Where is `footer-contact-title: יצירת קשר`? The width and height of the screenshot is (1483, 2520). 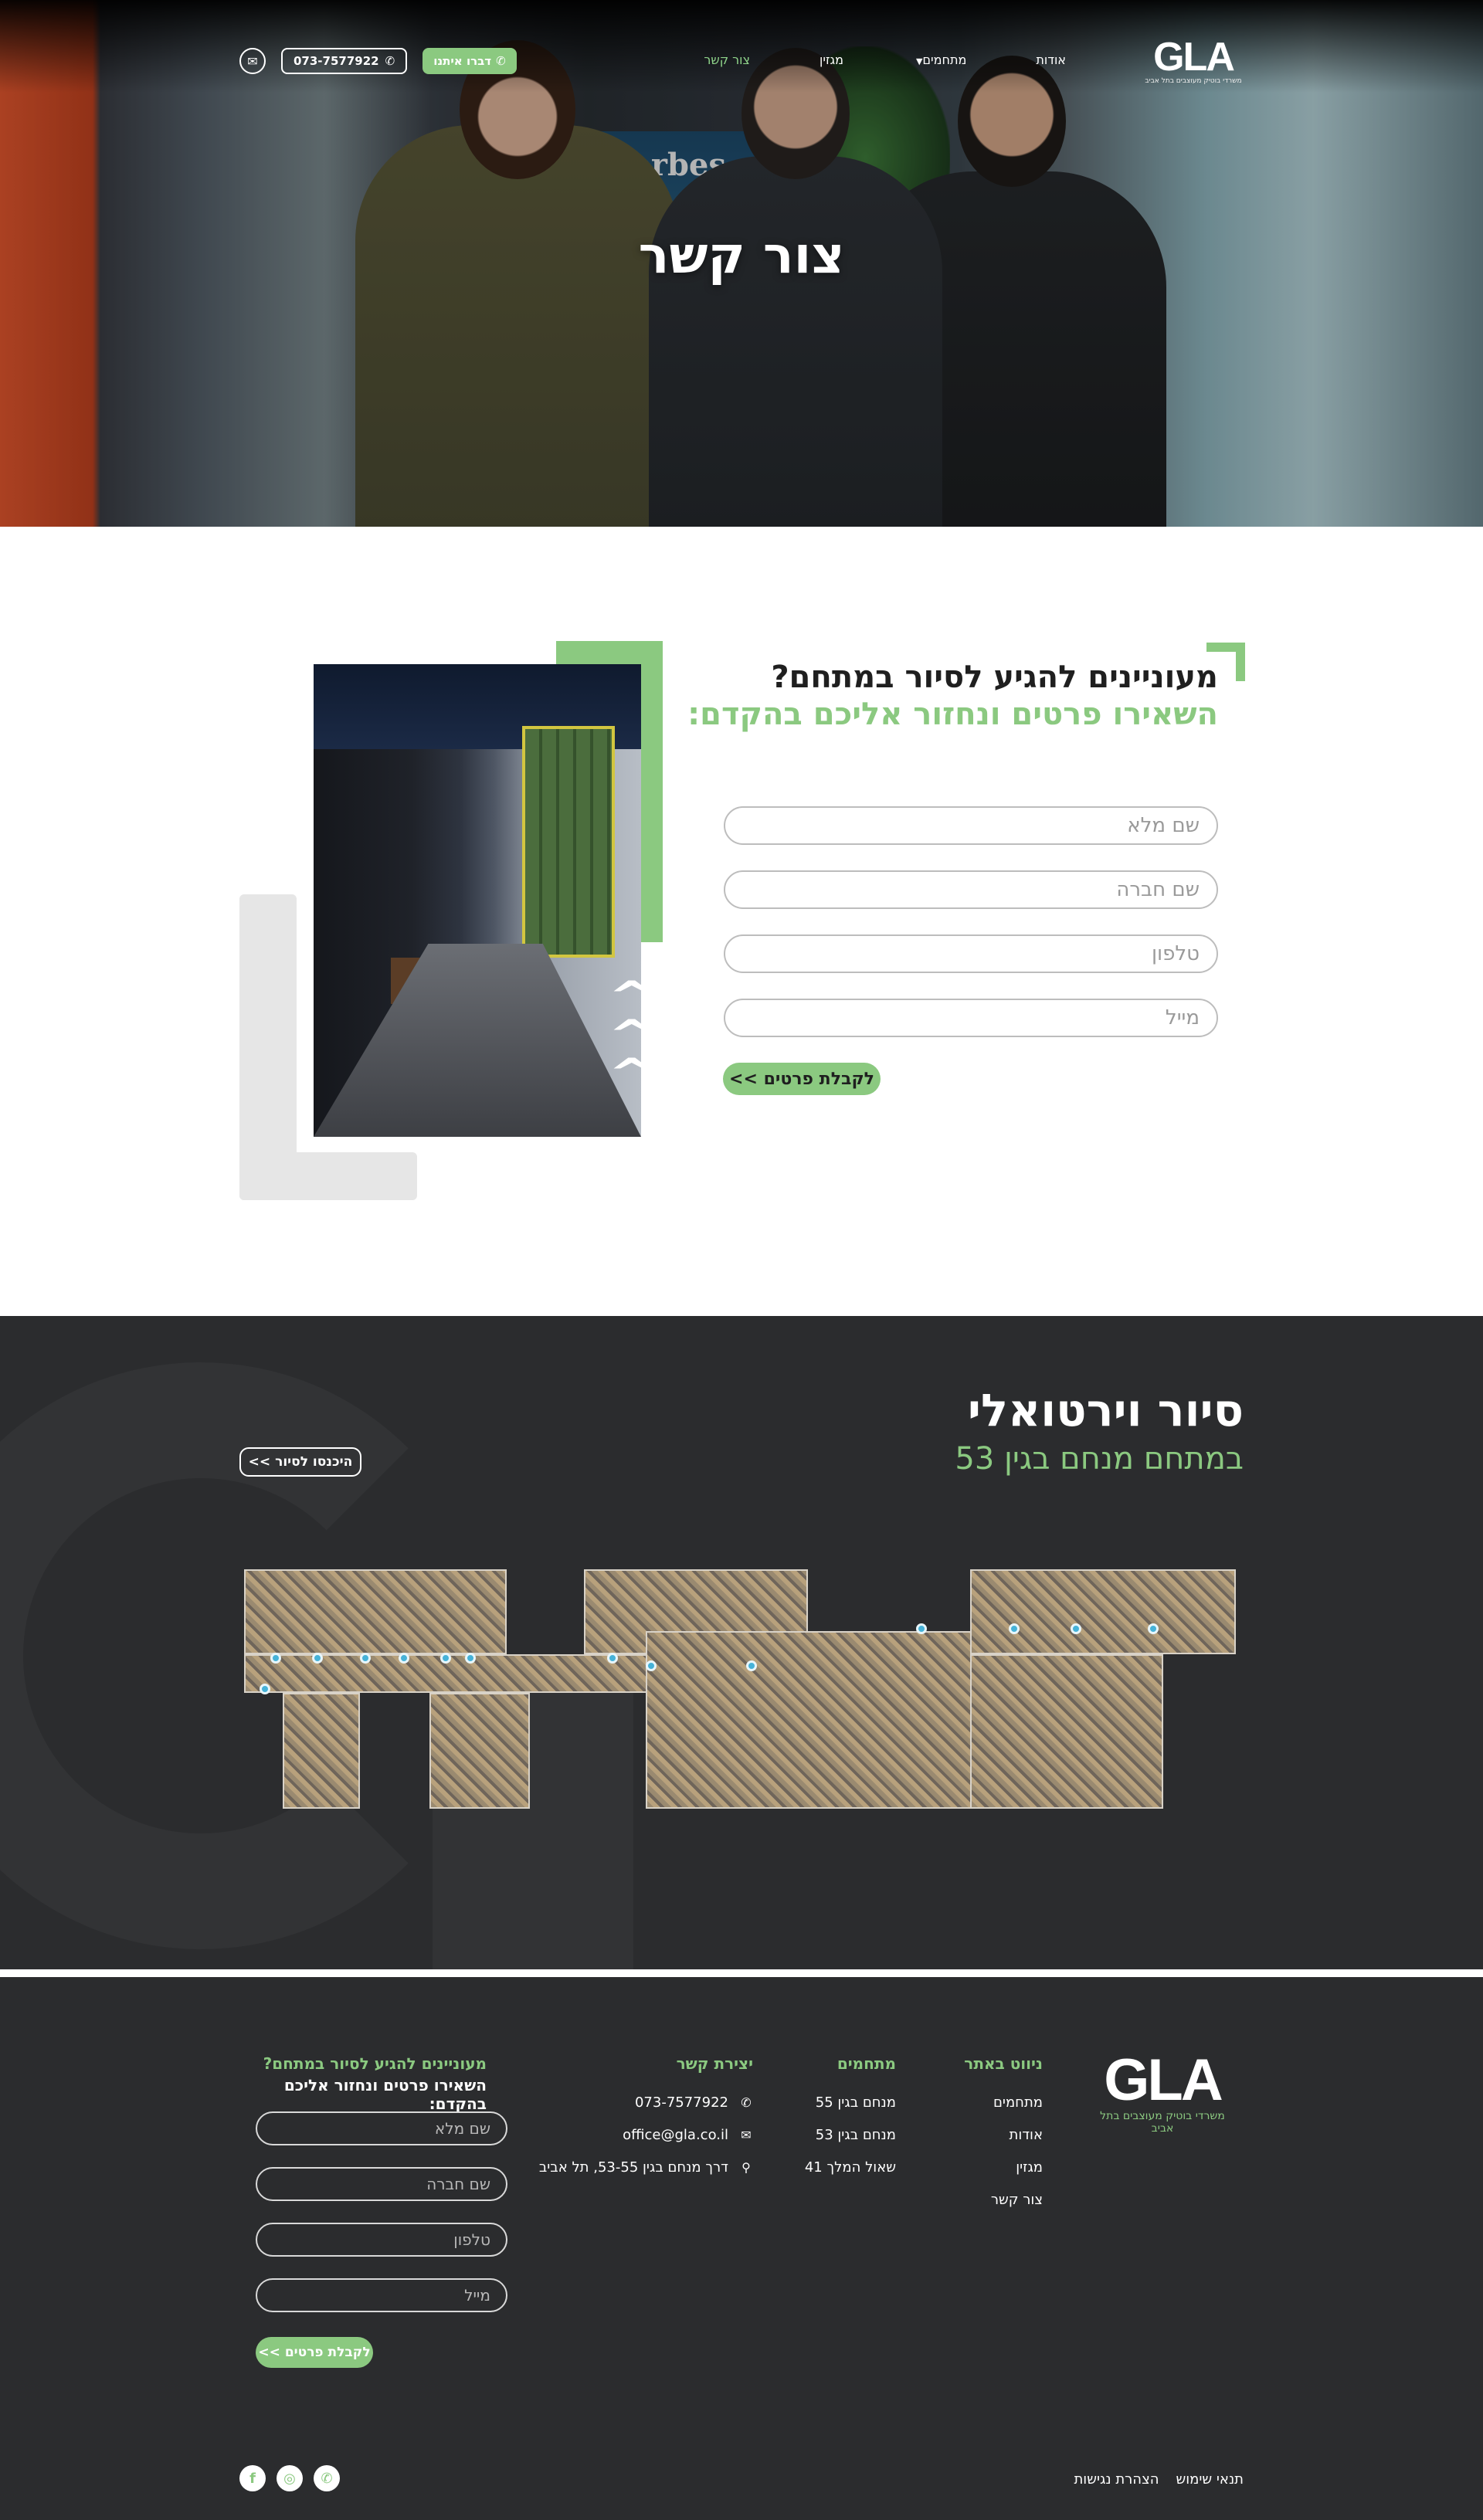 footer-contact-title: יצירת קשר is located at coordinates (714, 2063).